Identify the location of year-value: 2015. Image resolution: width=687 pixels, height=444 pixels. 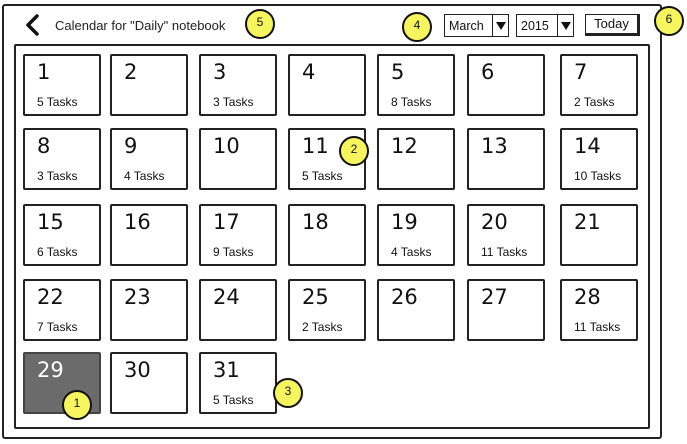
(535, 25).